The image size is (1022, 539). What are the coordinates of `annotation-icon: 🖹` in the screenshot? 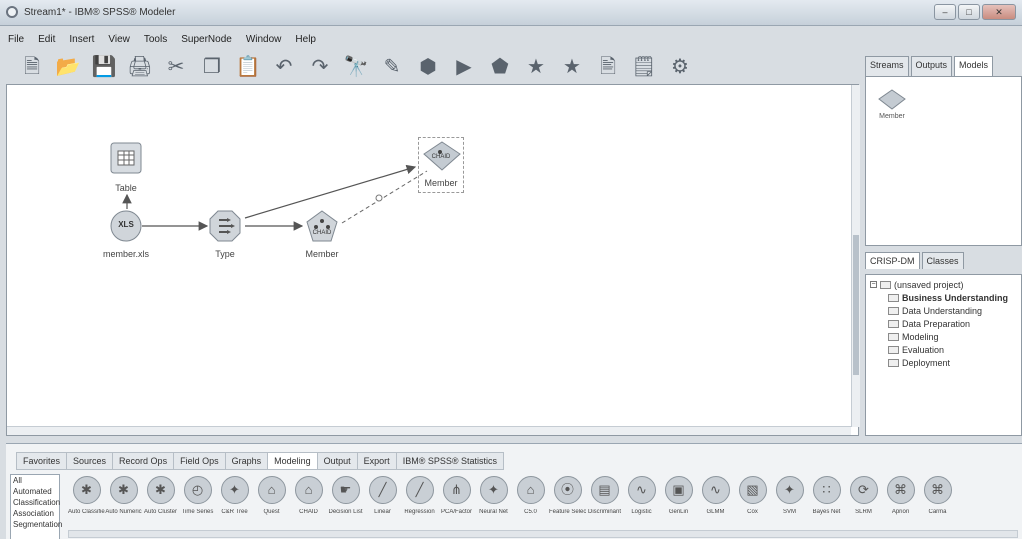 It's located at (608, 67).